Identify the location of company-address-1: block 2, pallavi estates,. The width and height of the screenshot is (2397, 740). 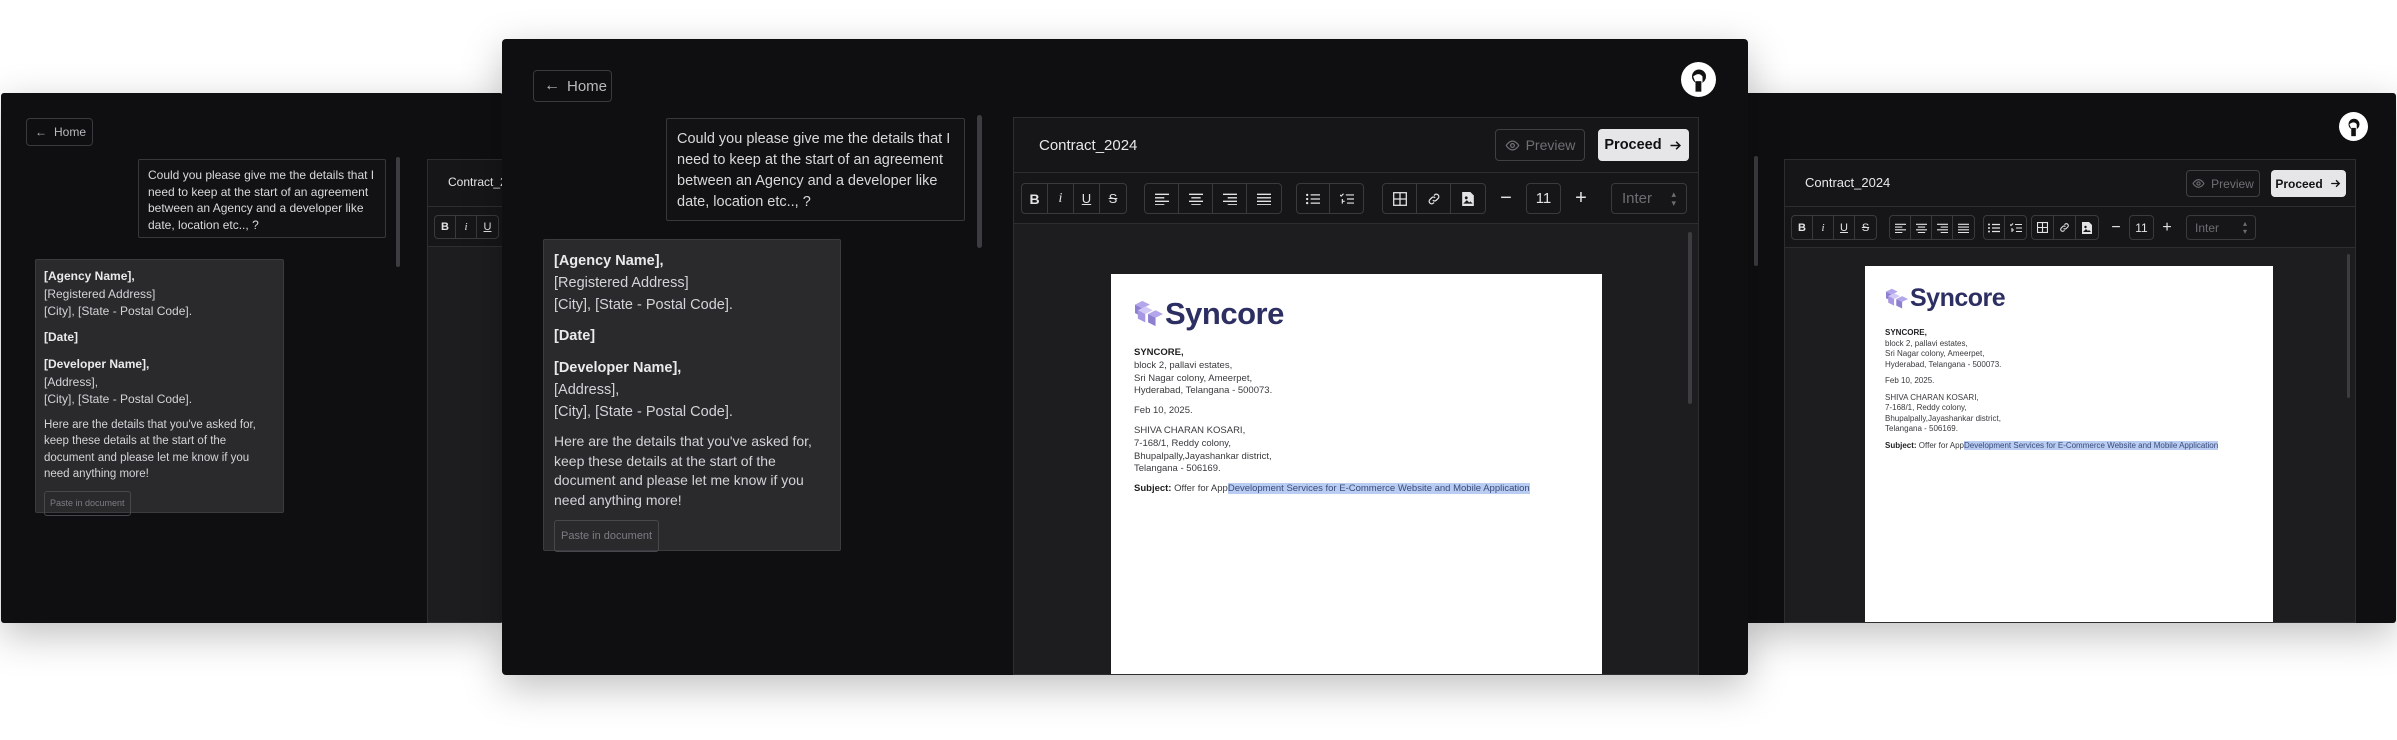
(1183, 365).